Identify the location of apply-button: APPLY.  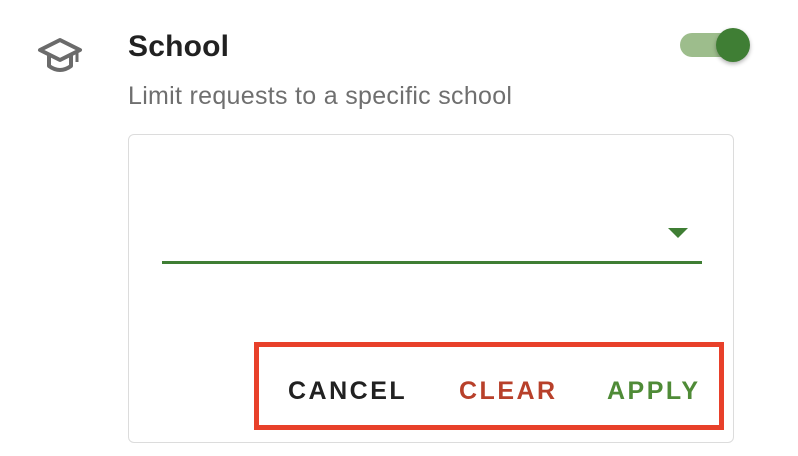
(654, 391).